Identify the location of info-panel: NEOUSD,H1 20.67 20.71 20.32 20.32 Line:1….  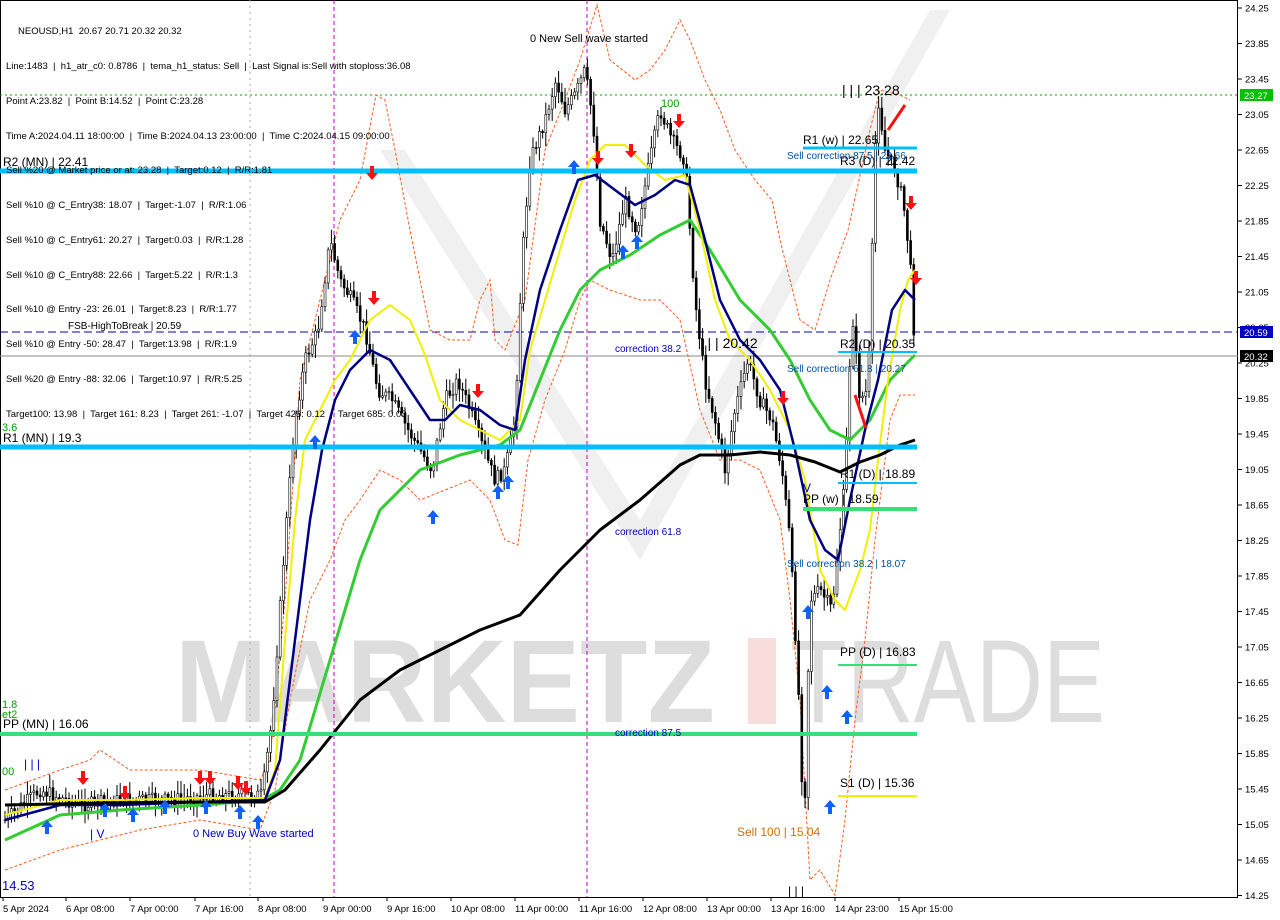
(208, 217).